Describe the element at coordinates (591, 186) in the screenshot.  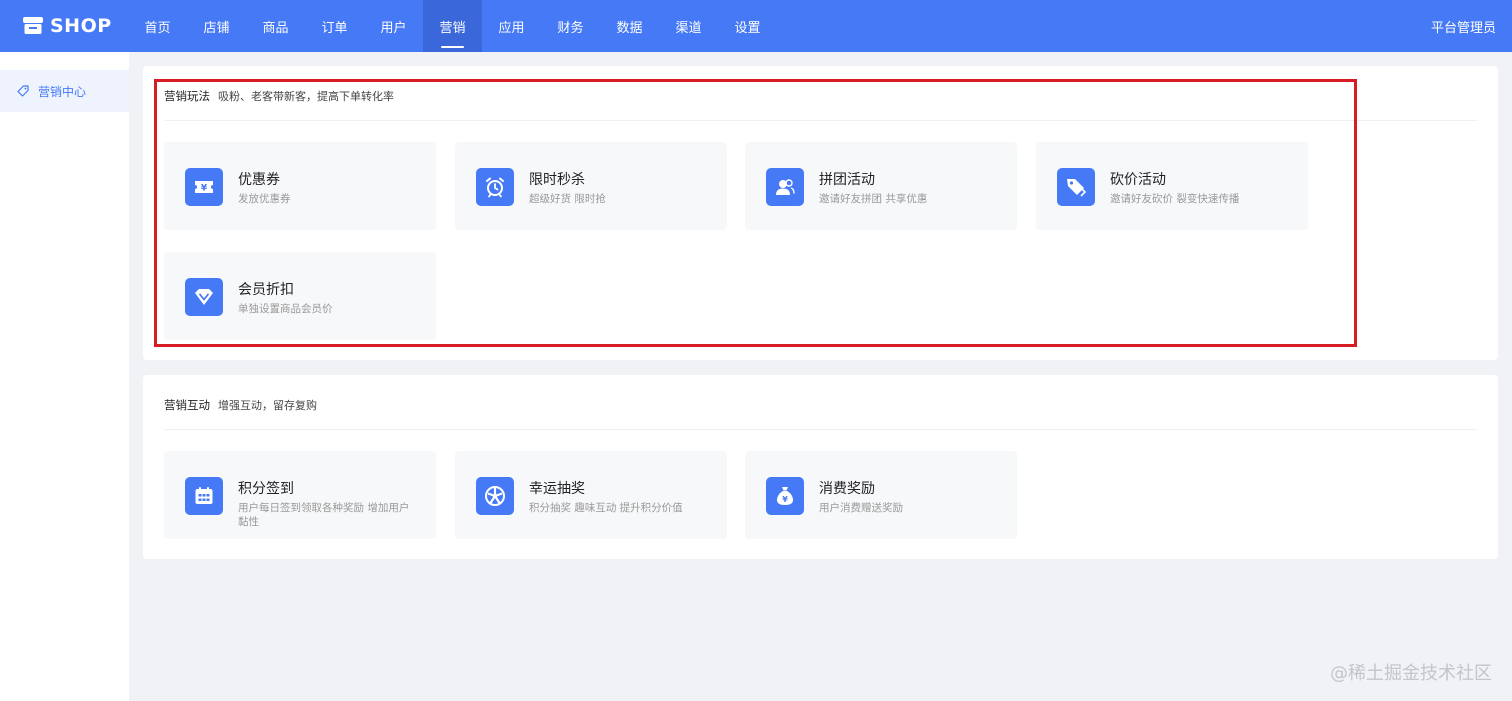
I see `flash-sale-card: 限时秒杀 超级好货 限时抢` at that location.